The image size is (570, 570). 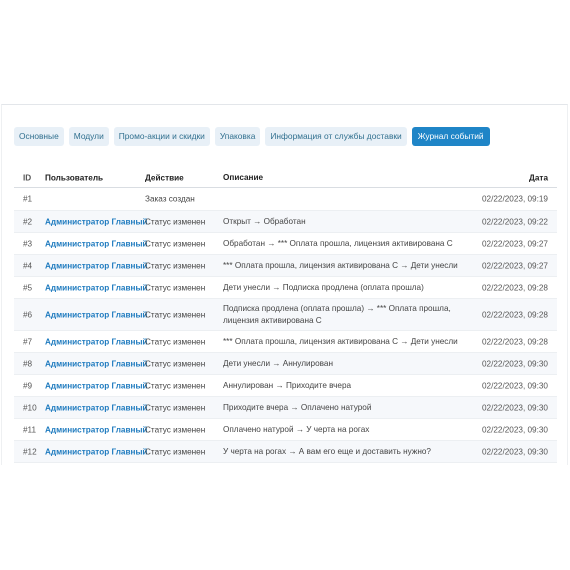 I want to click on header-id: ID, so click(x=27, y=177).